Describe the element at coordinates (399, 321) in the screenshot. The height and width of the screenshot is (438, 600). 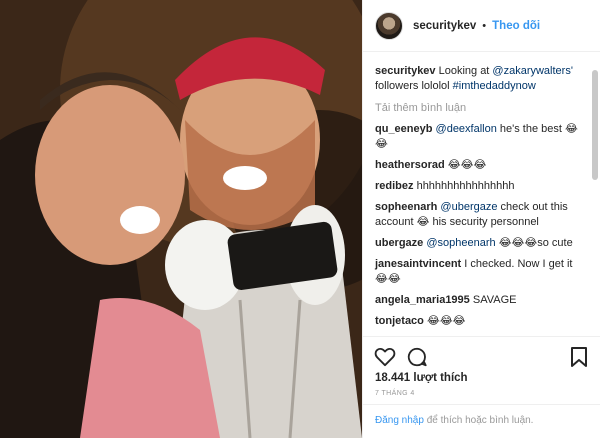
I see `comment-username: tonjetaco` at that location.